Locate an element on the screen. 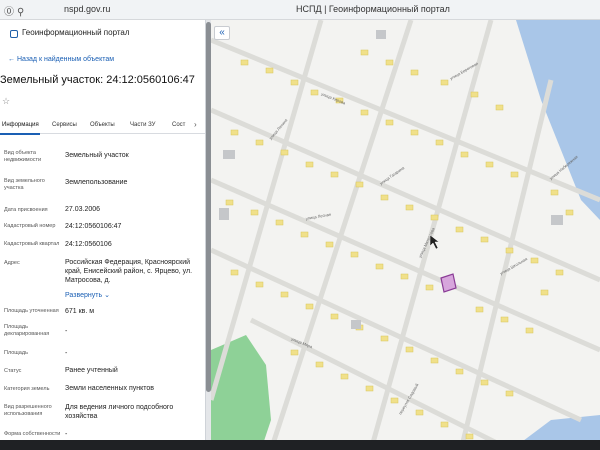 The width and height of the screenshot is (600, 450). browser-tab-title: НСПД | Геоинформационный портал is located at coordinates (373, 9).